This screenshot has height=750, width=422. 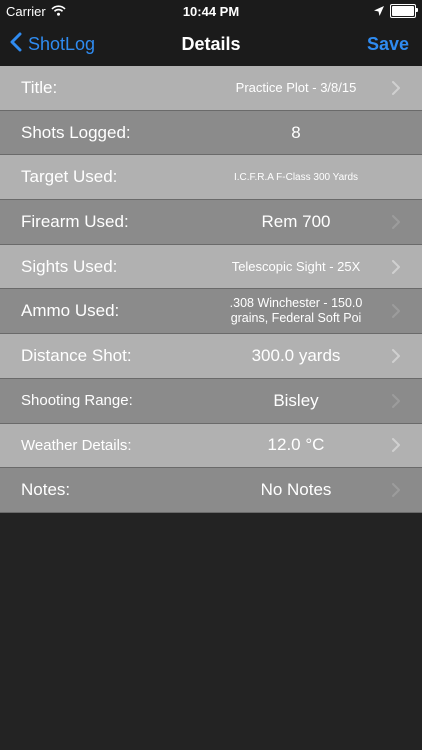 I want to click on row-label: Title:, so click(x=39, y=87).